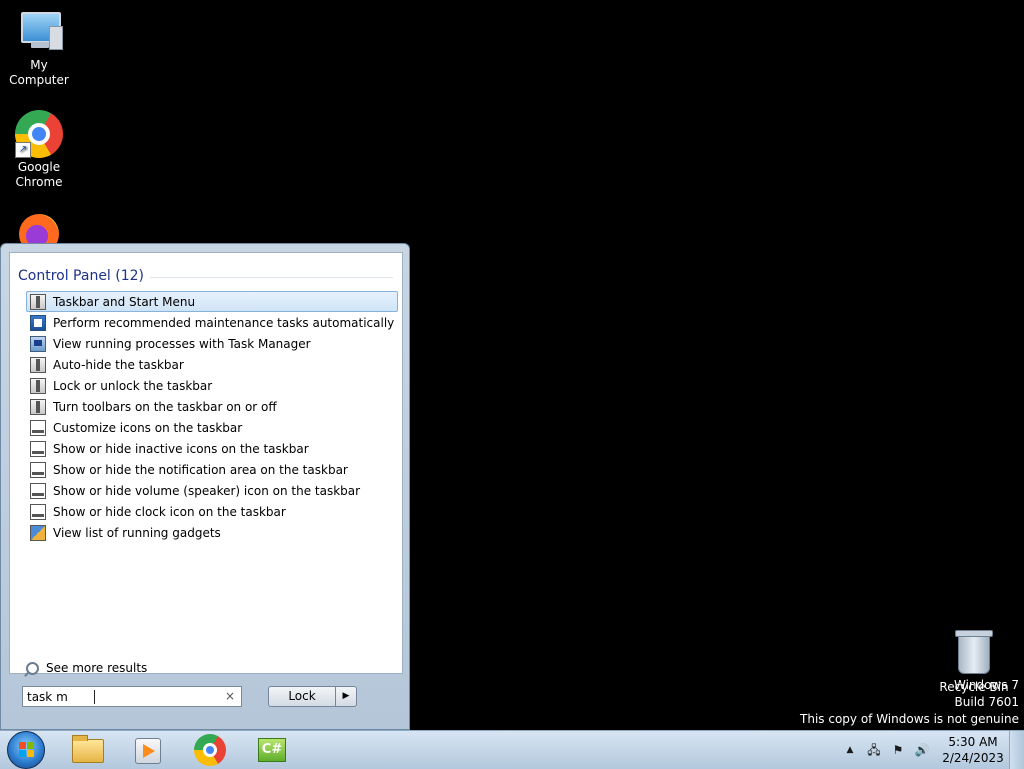  I want to click on taskbar-csharp: C#, so click(272, 750).